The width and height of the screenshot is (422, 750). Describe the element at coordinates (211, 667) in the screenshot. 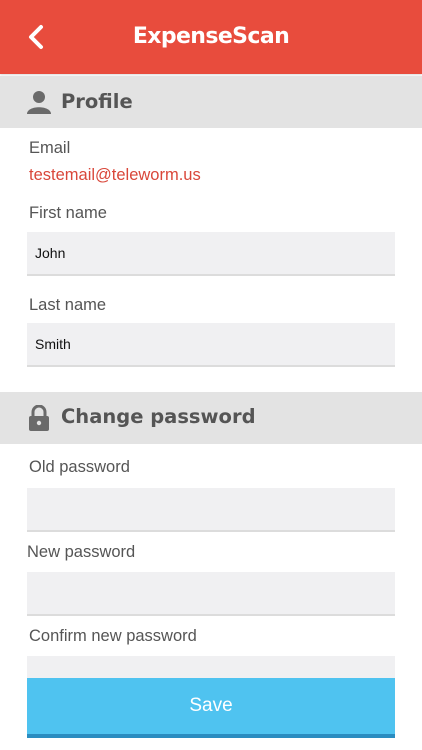

I see `confirm-password-field` at that location.